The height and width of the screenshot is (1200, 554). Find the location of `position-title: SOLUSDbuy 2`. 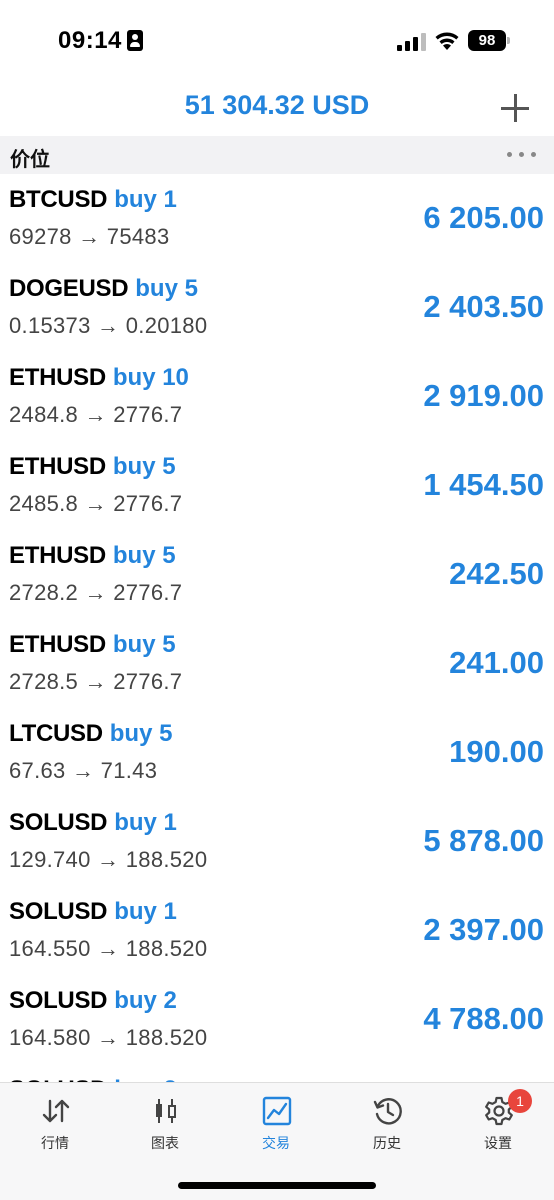

position-title: SOLUSDbuy 2 is located at coordinates (93, 1001).